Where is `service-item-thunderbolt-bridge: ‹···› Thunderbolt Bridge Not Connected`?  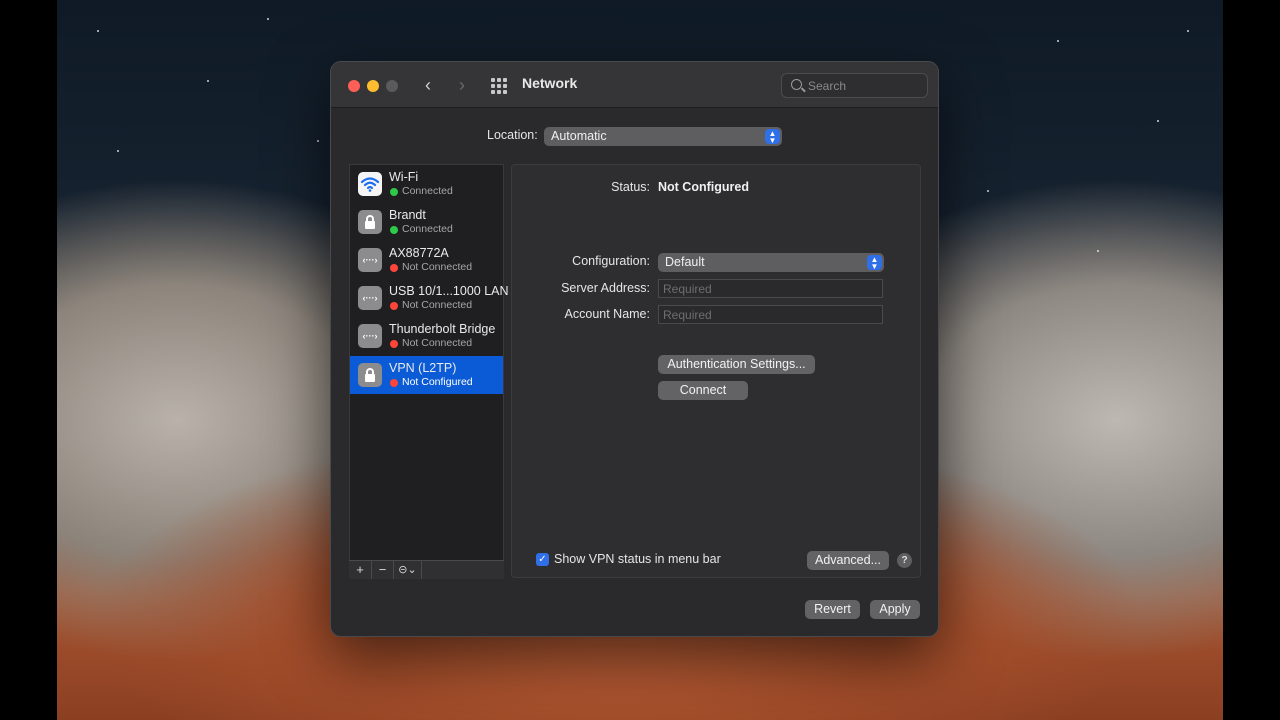 service-item-thunderbolt-bridge: ‹···› Thunderbolt Bridge Not Connected is located at coordinates (426, 336).